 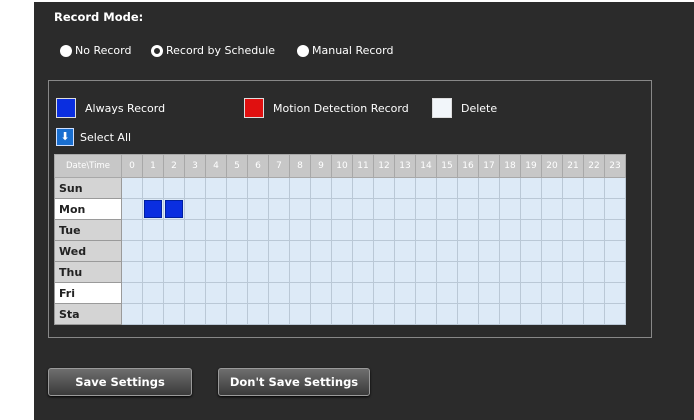 I want to click on motion-detection-swatch, so click(x=254, y=108).